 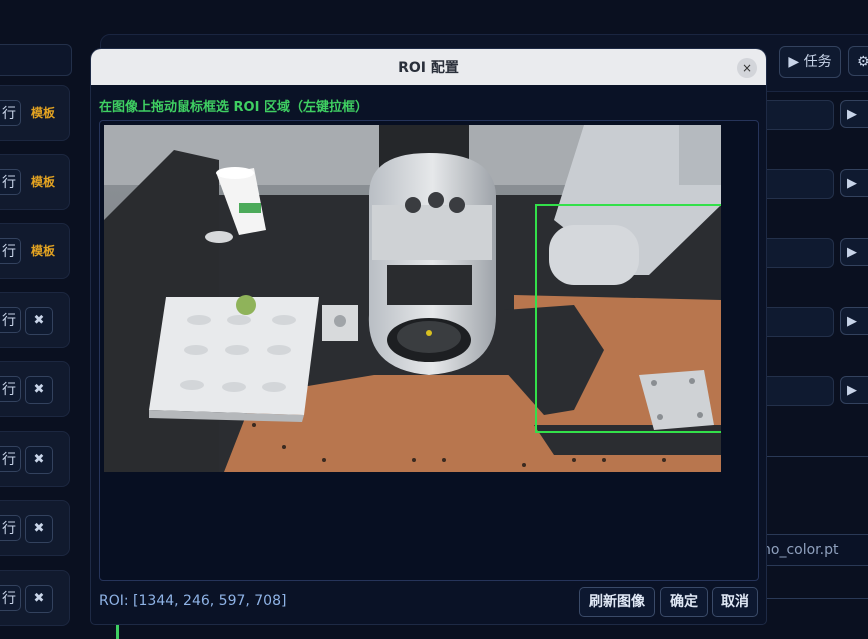 What do you see at coordinates (814, 550) in the screenshot?
I see `model-path-field: no_color.pt` at bounding box center [814, 550].